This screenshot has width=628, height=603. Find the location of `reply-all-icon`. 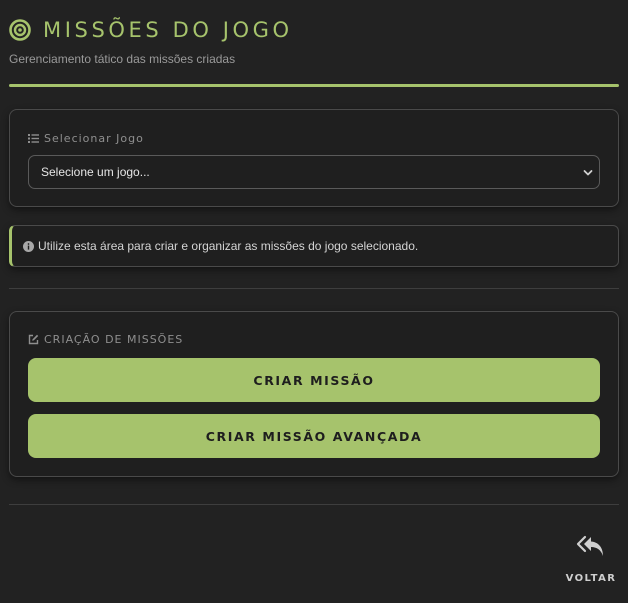

reply-all-icon is located at coordinates (589, 545).